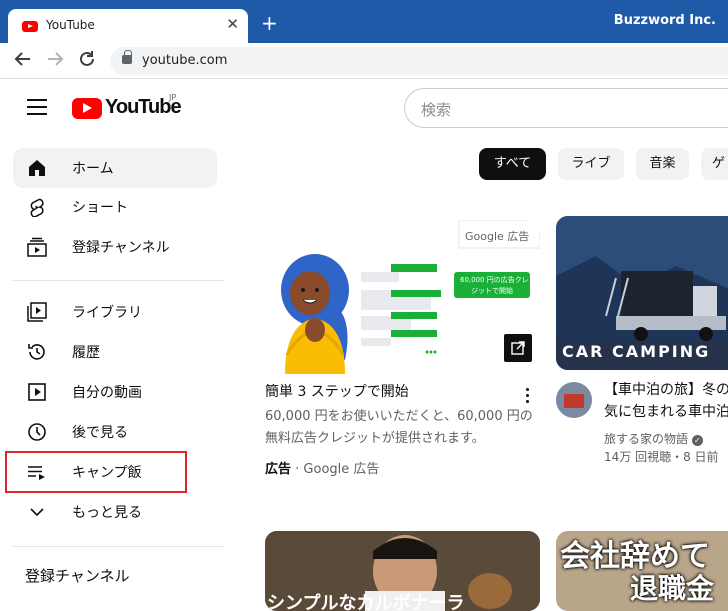  Describe the element at coordinates (115, 207) in the screenshot. I see `sidebar-item-shorts: ショート` at that location.